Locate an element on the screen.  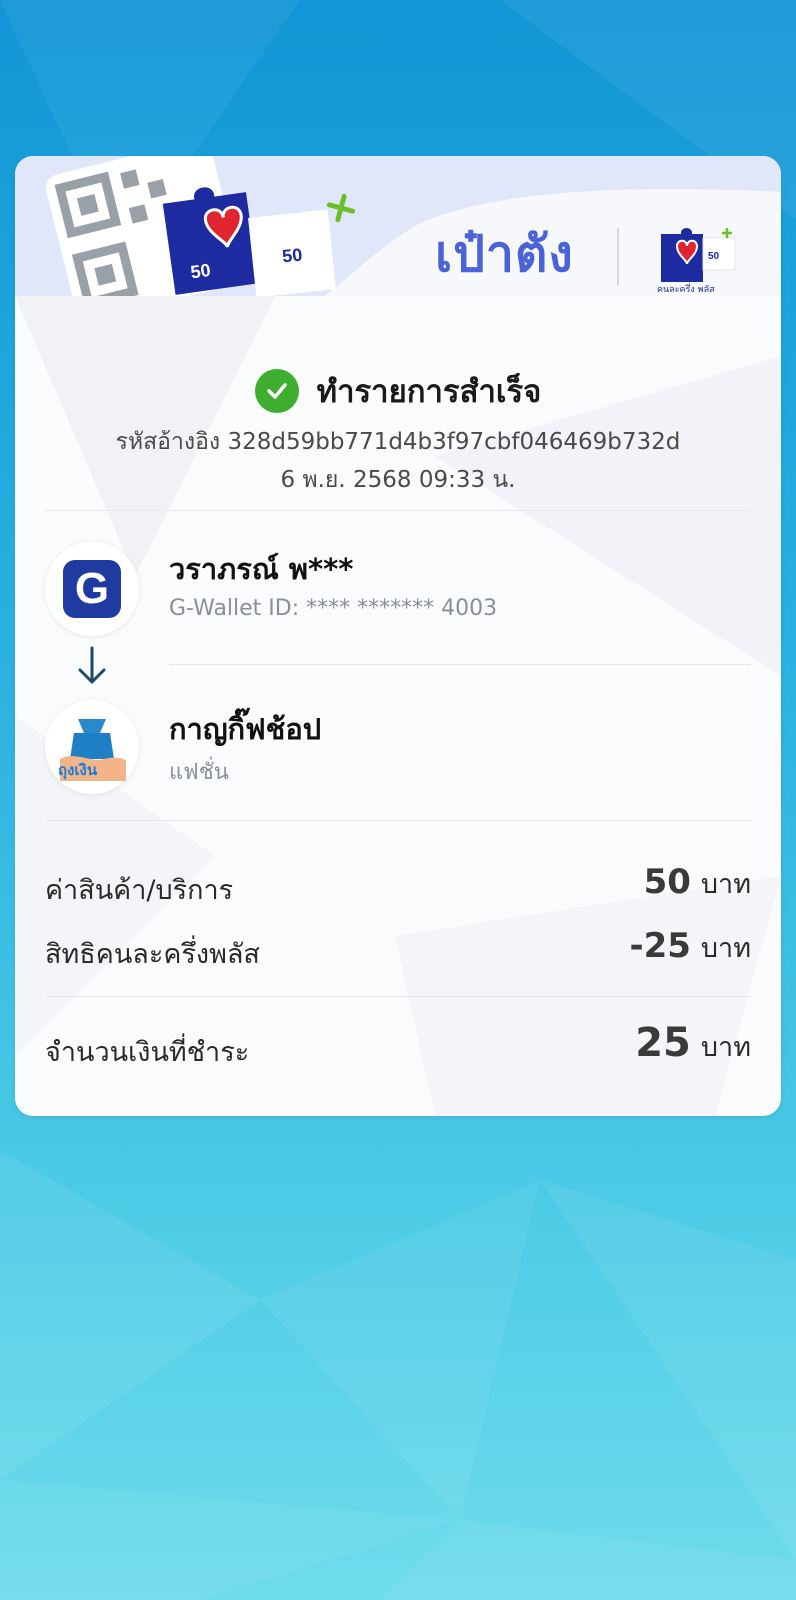
total-label: จำนวนเงินที่ชำระ is located at coordinates (147, 1052).